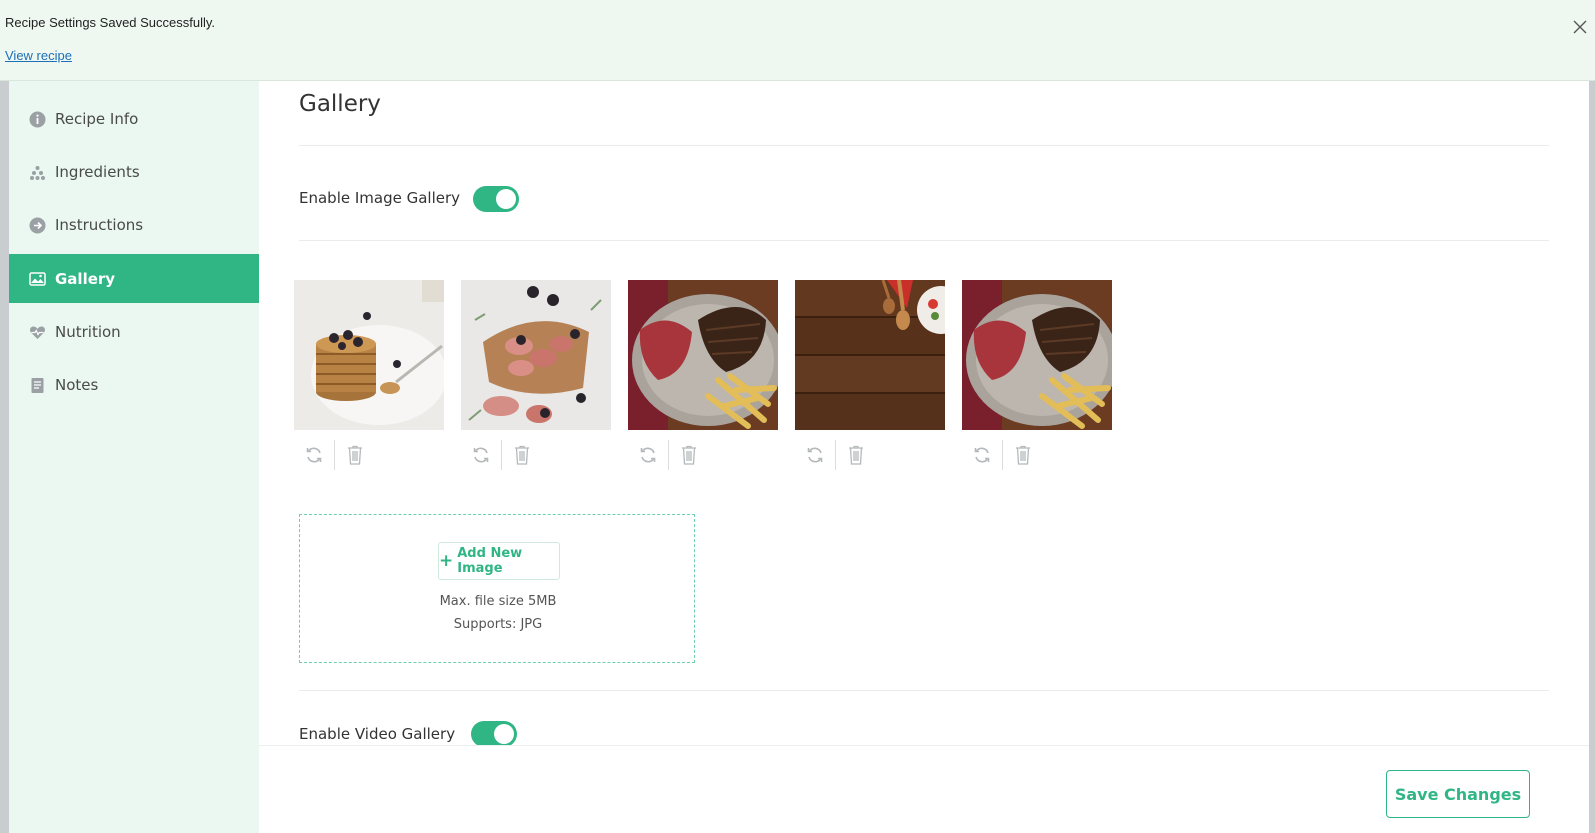  What do you see at coordinates (340, 104) in the screenshot?
I see `page-title: Gallery` at bounding box center [340, 104].